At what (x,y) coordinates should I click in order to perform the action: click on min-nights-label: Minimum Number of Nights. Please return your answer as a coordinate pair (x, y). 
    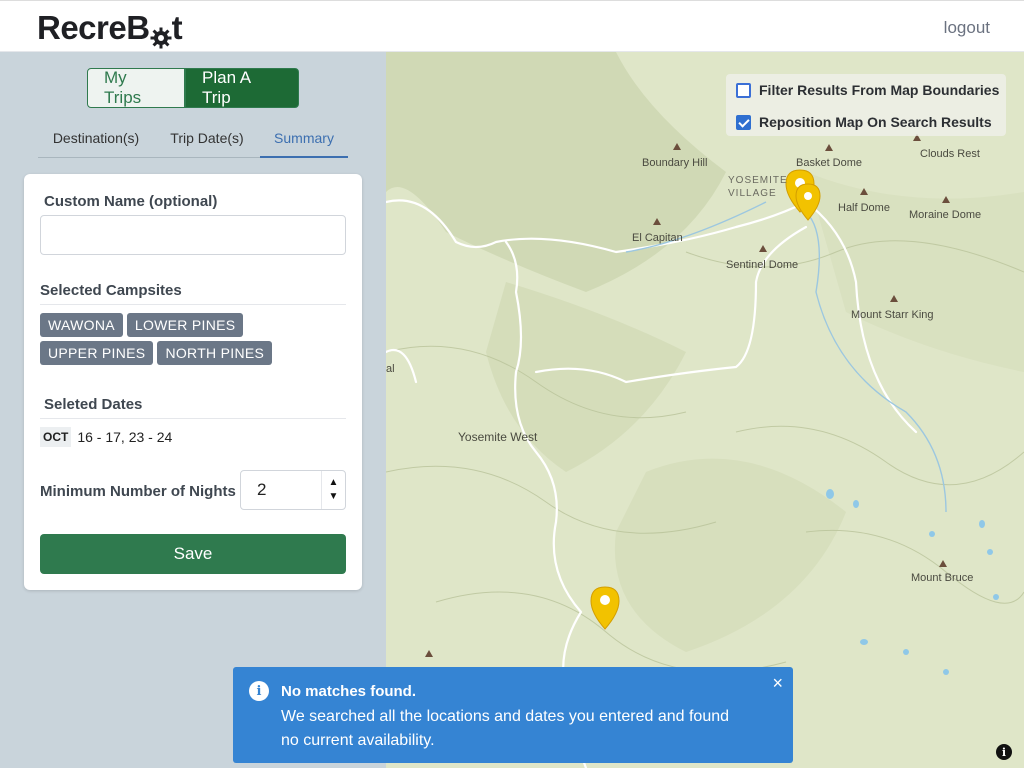
    Looking at the image, I should click on (138, 491).